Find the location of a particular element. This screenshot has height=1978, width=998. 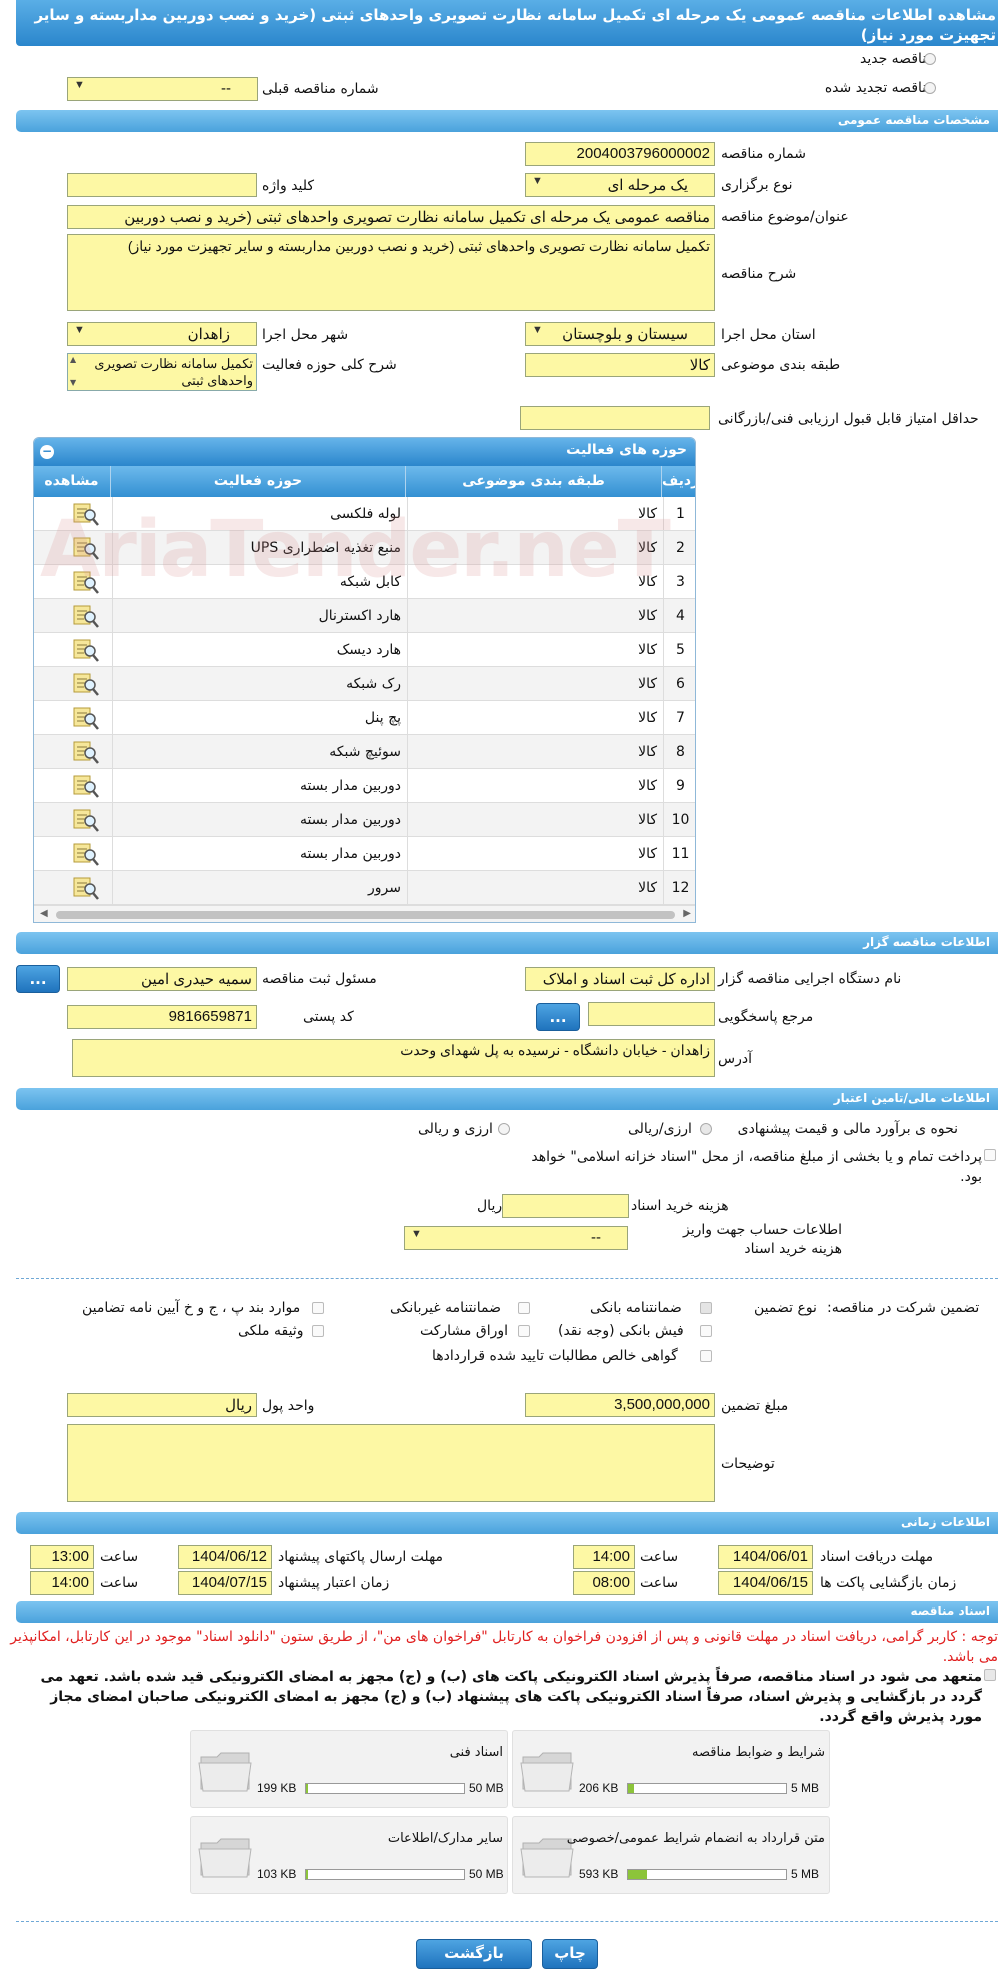

holding-type-select: یک مرحله ای ▼ is located at coordinates (620, 185).